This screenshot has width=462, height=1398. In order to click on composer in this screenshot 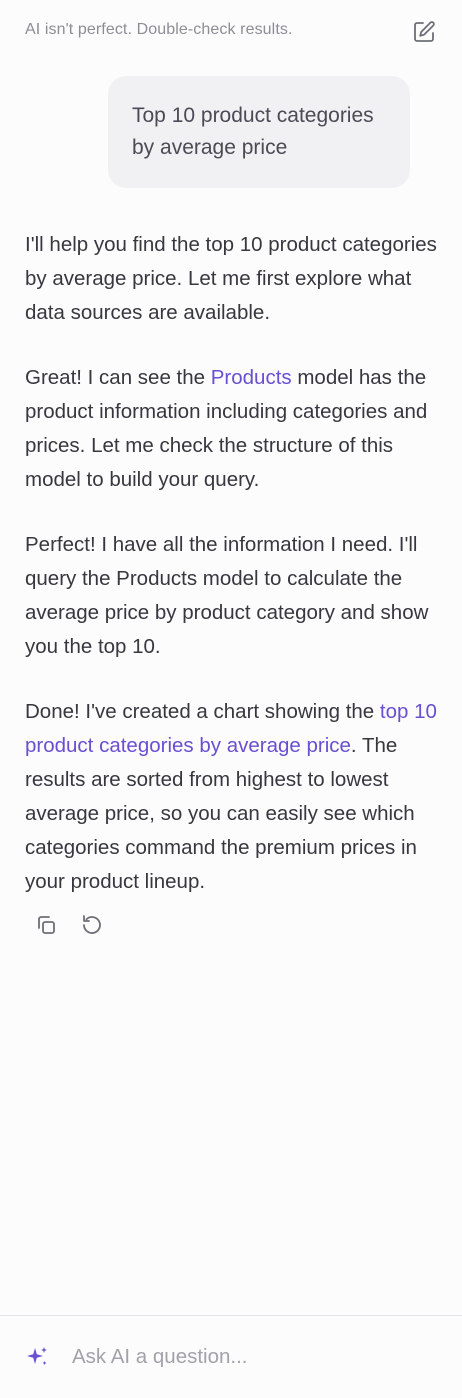, I will do `click(231, 1357)`.